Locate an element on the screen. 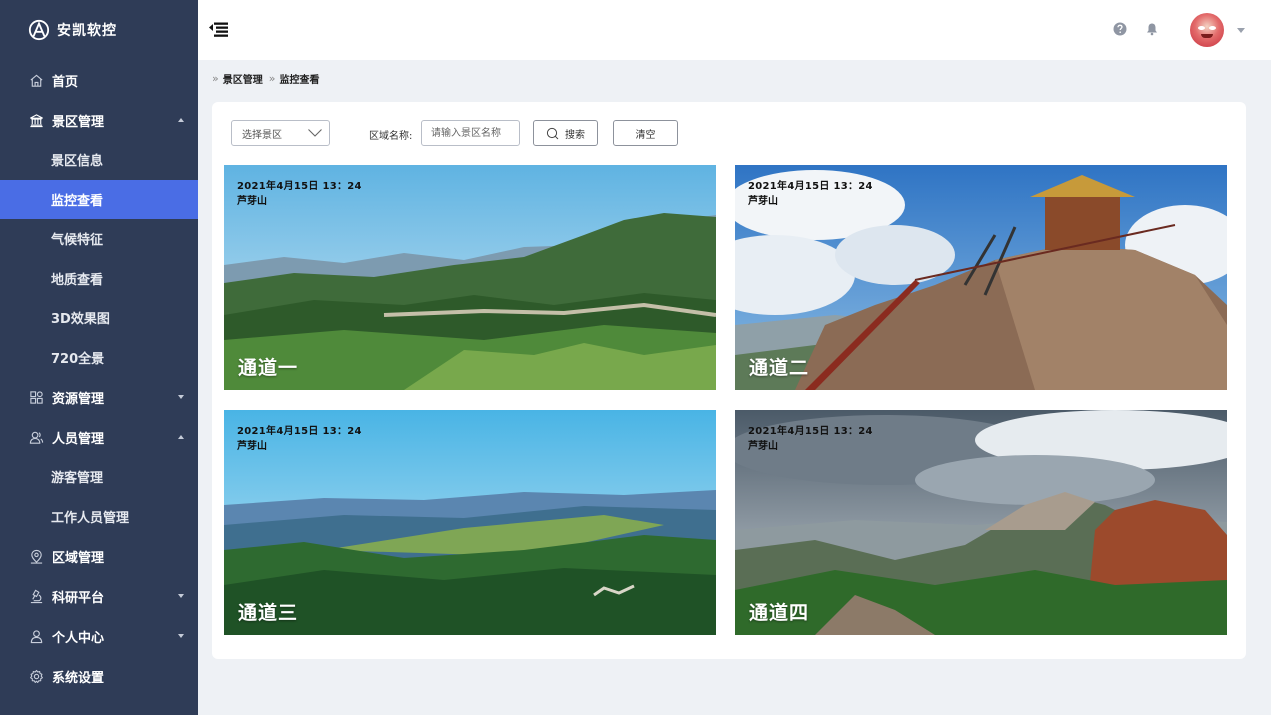 The height and width of the screenshot is (715, 1271). brand-name: 安凯软控 is located at coordinates (87, 31).